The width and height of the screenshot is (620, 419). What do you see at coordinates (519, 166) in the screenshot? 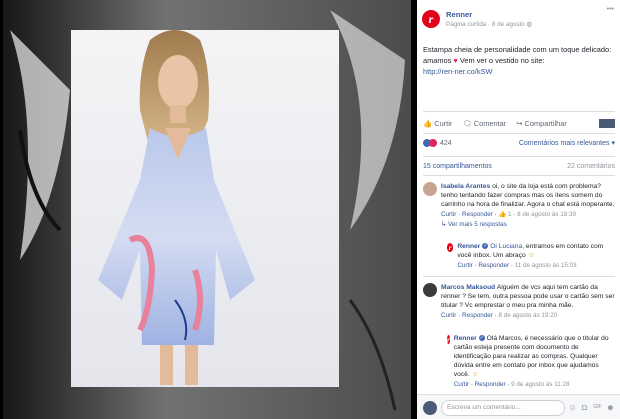
I see `share-stats: 15 compartilhamentos 22 comentários` at bounding box center [519, 166].